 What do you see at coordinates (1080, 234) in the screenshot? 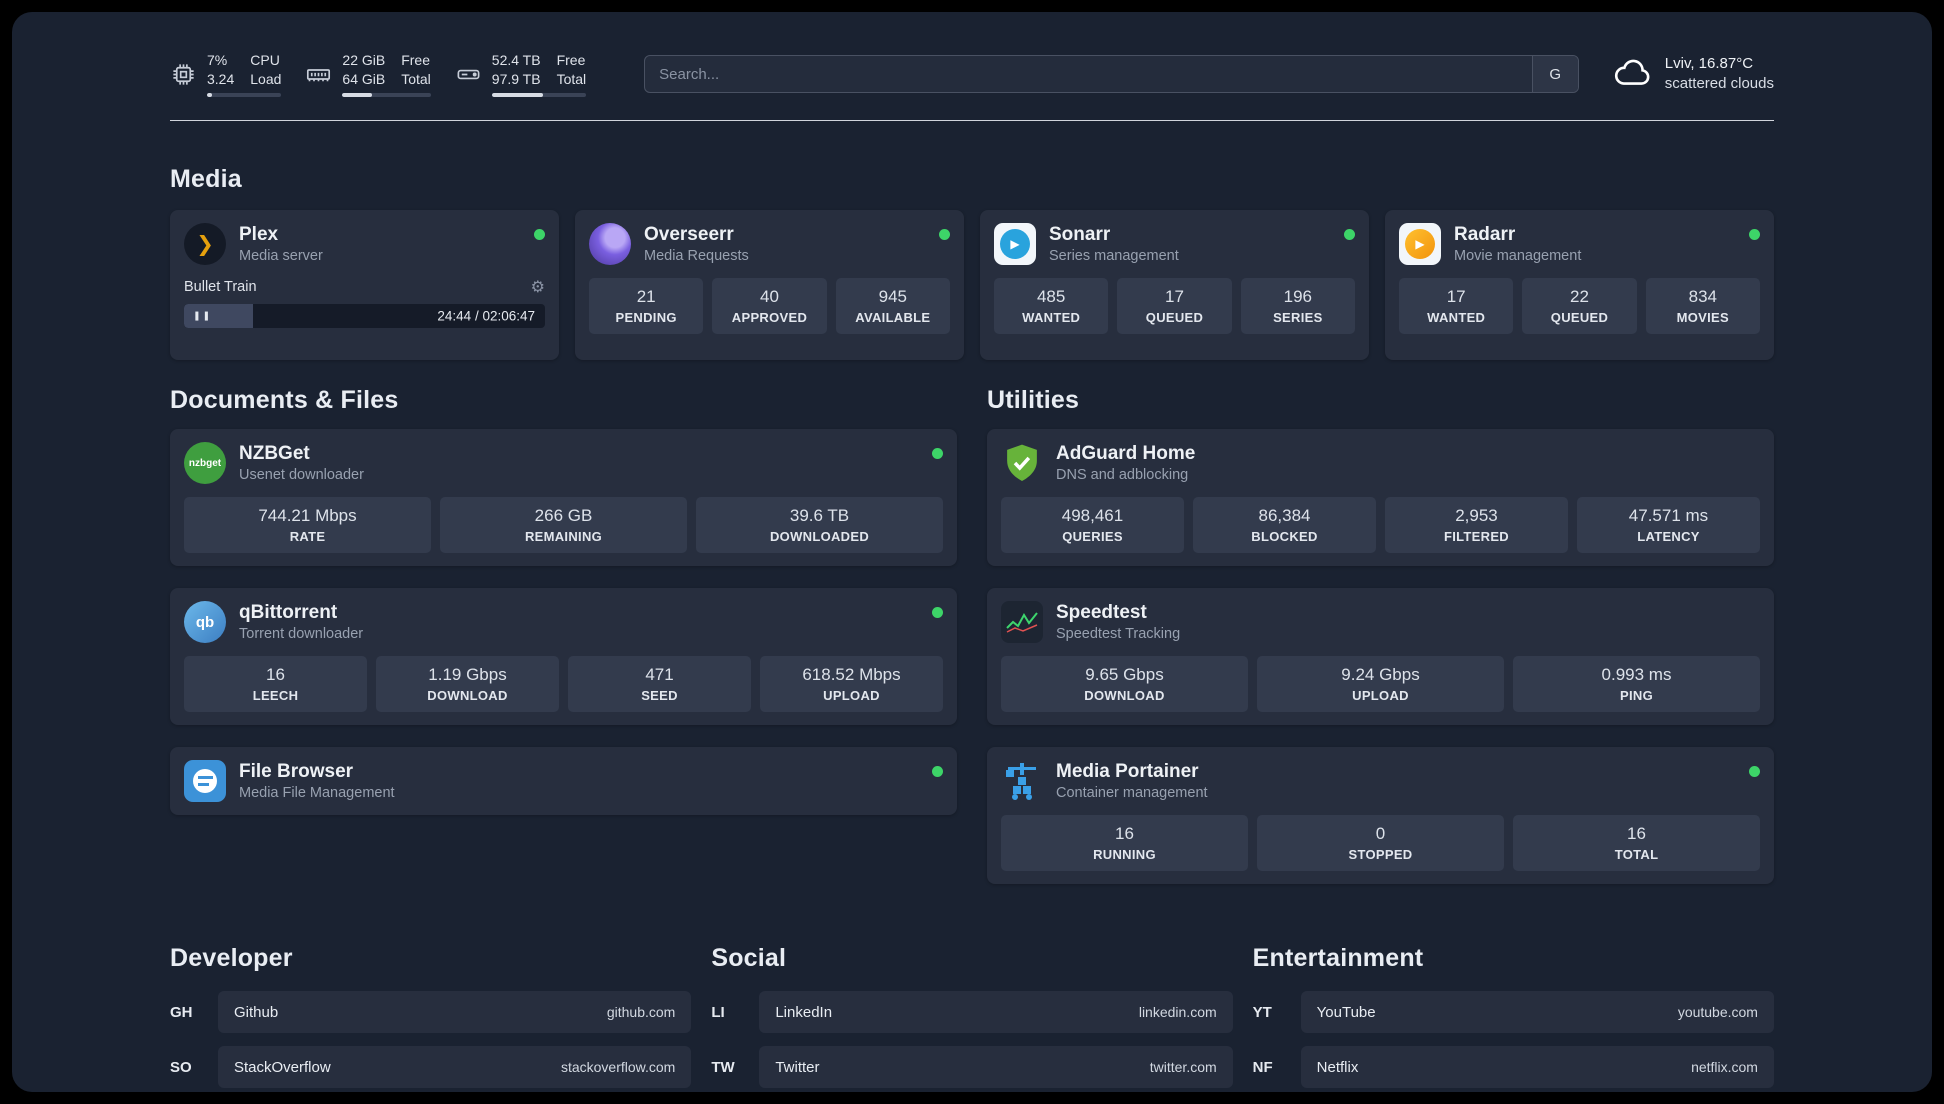
I see `app-name: Sonarr` at bounding box center [1080, 234].